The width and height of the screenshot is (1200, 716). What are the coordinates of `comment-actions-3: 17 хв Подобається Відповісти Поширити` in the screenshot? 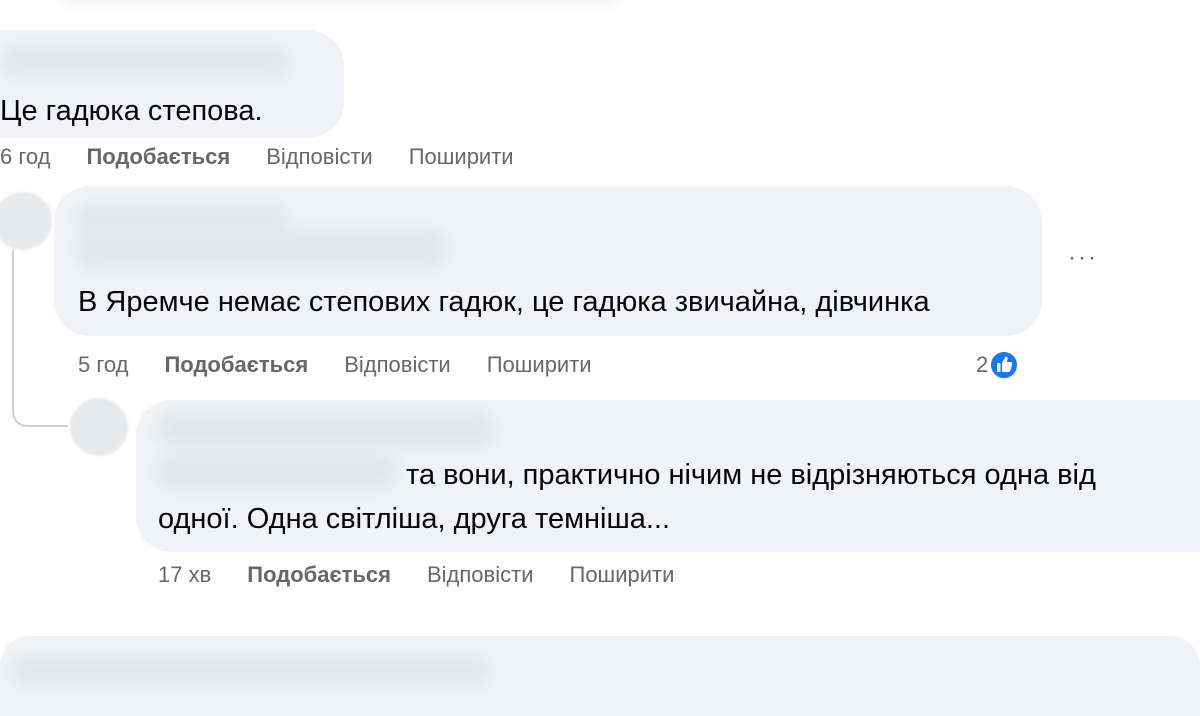 It's located at (434, 575).